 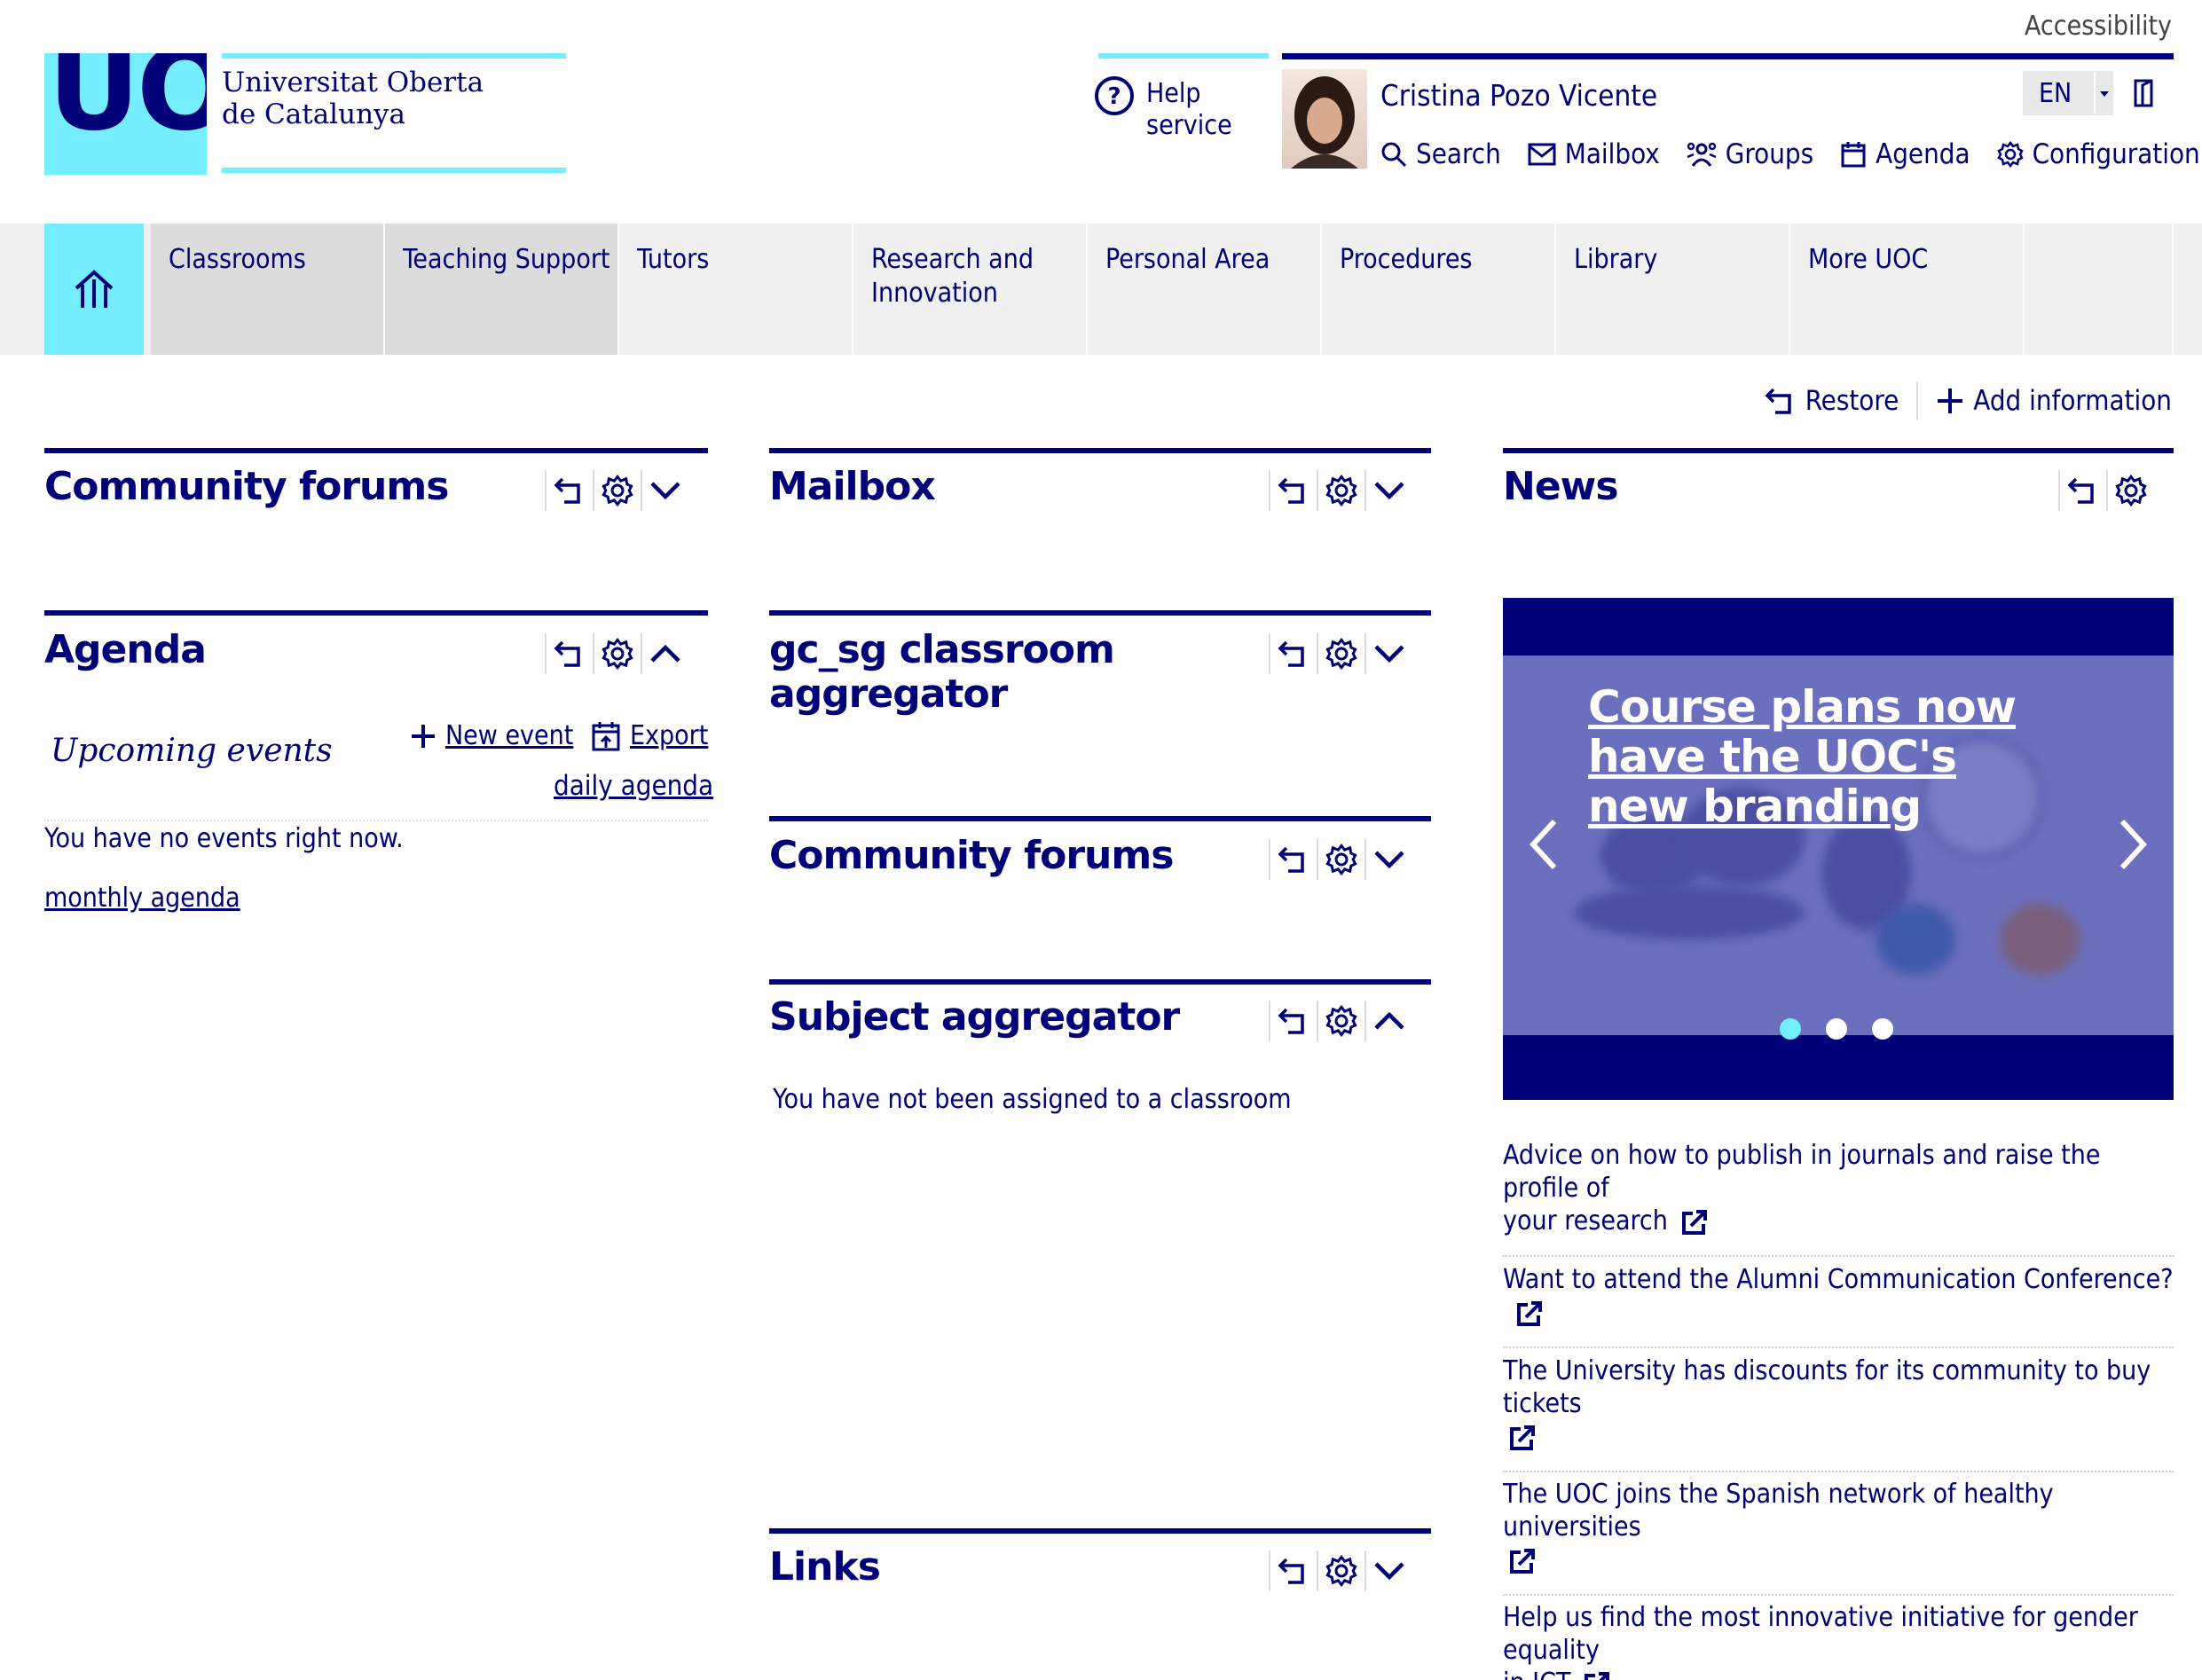 What do you see at coordinates (1544, 844) in the screenshot?
I see `chevron-left-icon` at bounding box center [1544, 844].